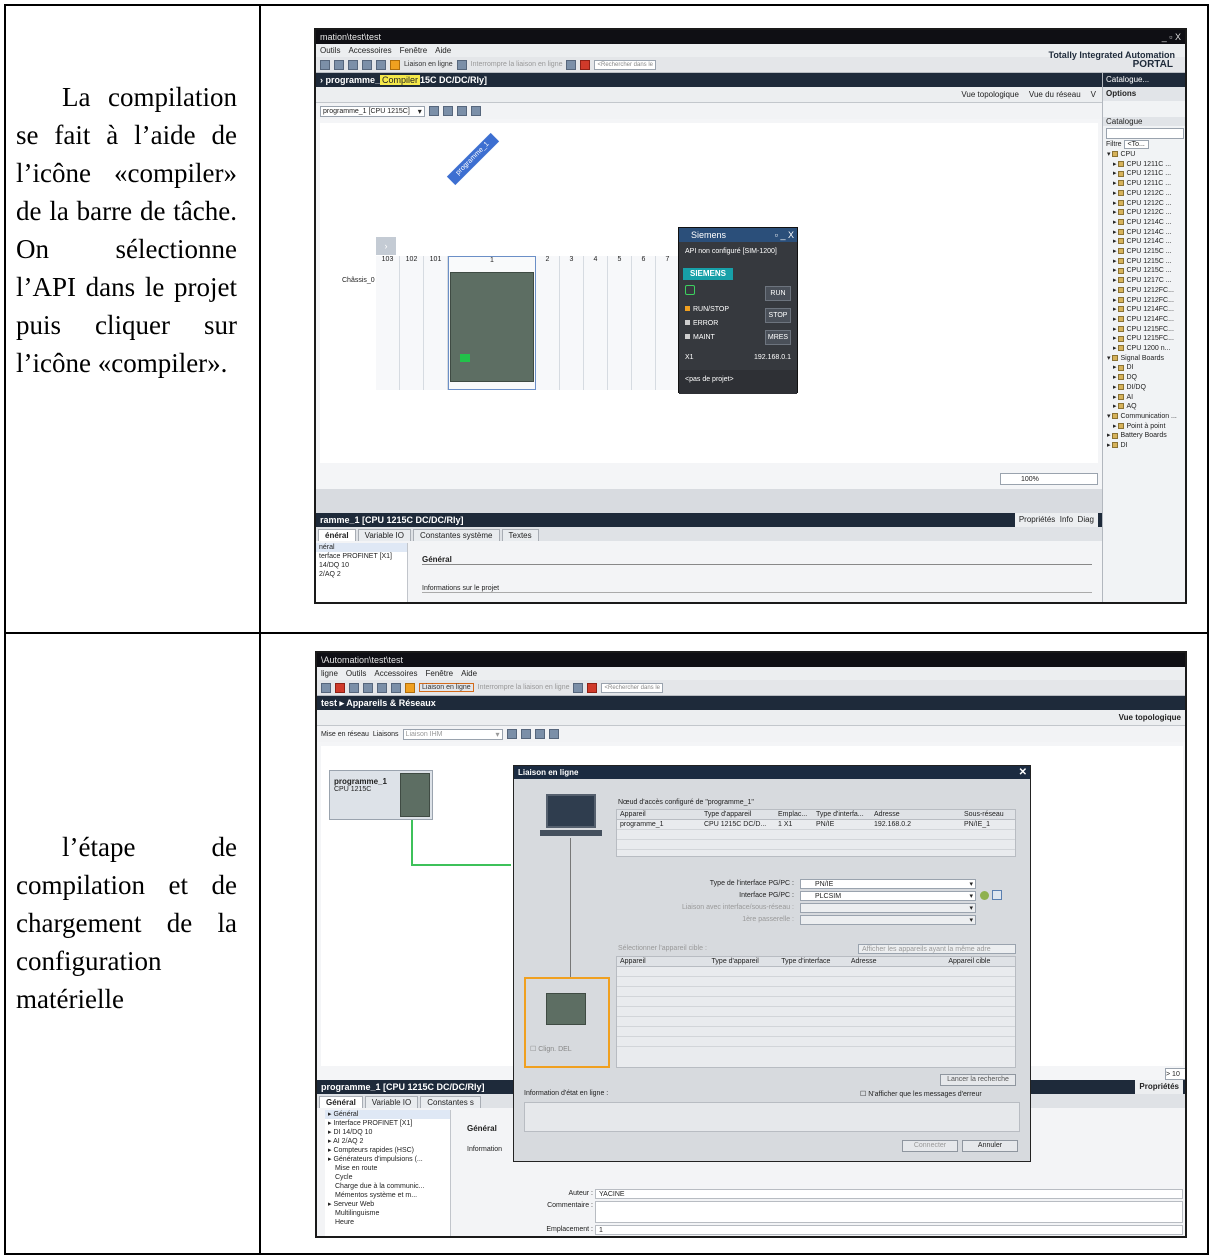 The image size is (1213, 1259). I want to click on nav-item: ▸ Général, so click(387, 1114).